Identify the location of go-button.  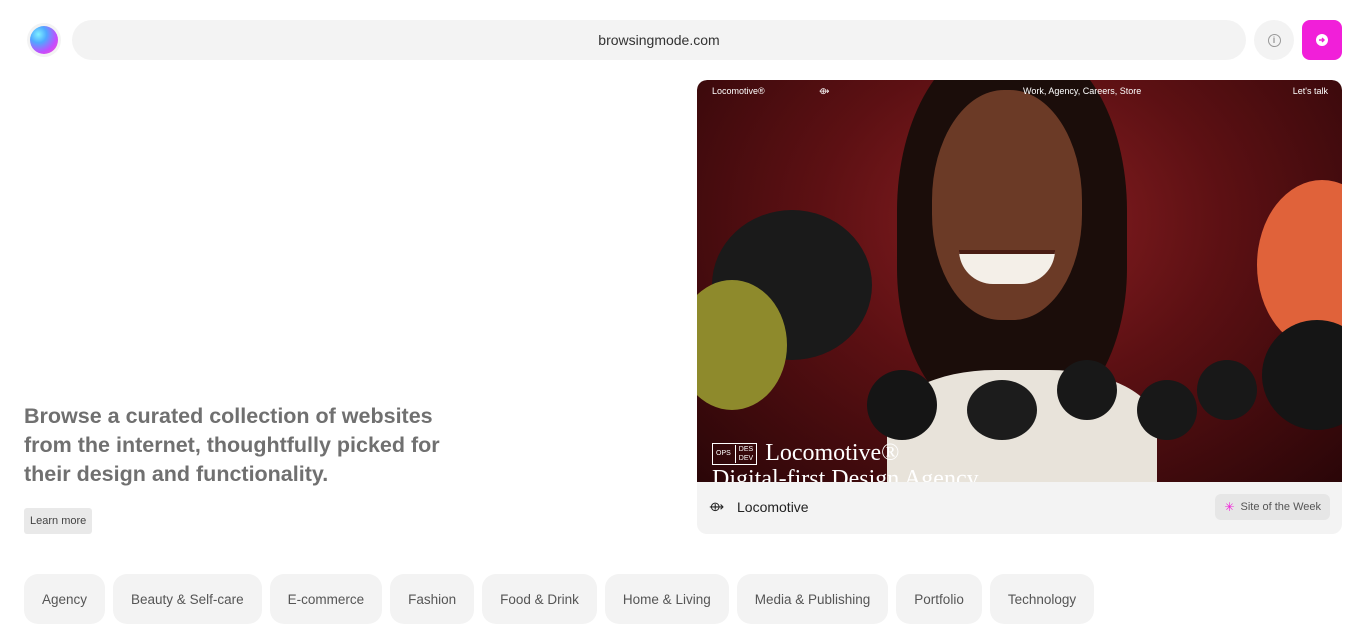
(1322, 40).